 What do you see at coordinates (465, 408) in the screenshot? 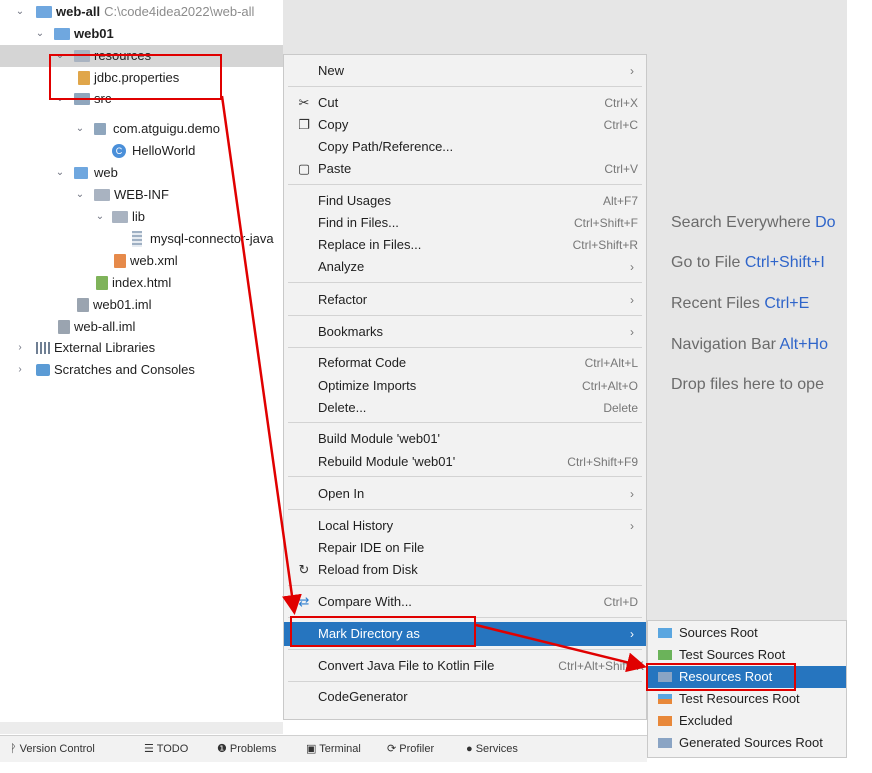
I see `menu-delete: Delete... Delete` at bounding box center [465, 408].